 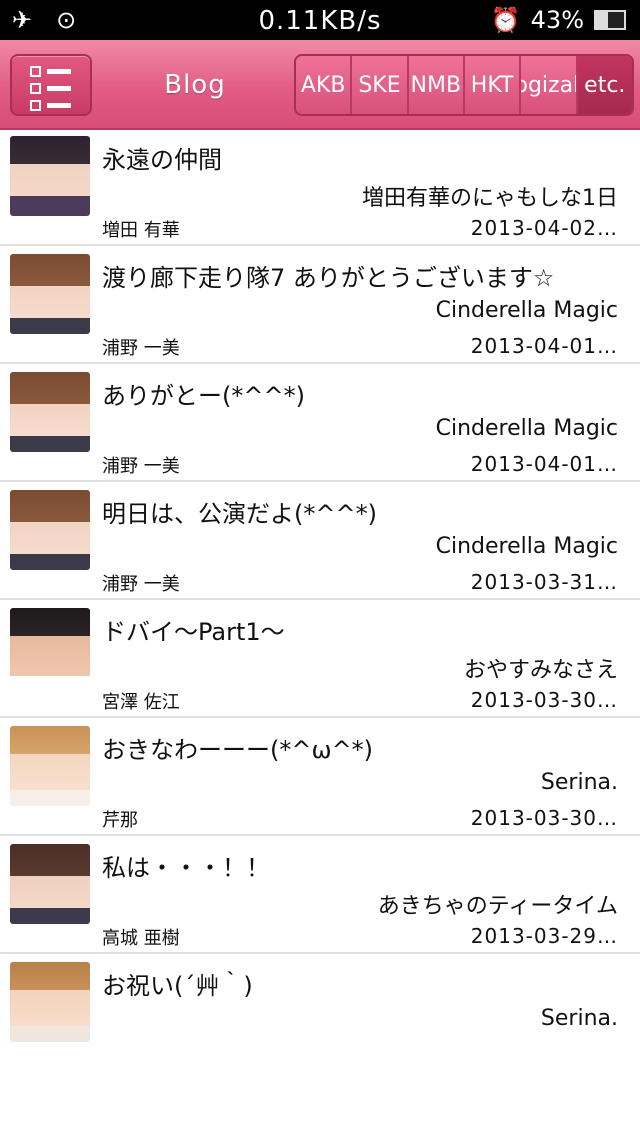 I want to click on group-segmented-control: AKB SKE NMB HKT Nogizaka etc., so click(x=464, y=85).